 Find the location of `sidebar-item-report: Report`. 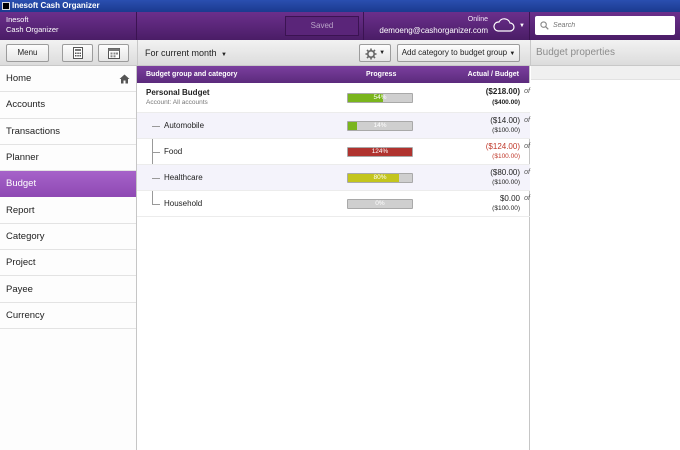

sidebar-item-report: Report is located at coordinates (68, 210).